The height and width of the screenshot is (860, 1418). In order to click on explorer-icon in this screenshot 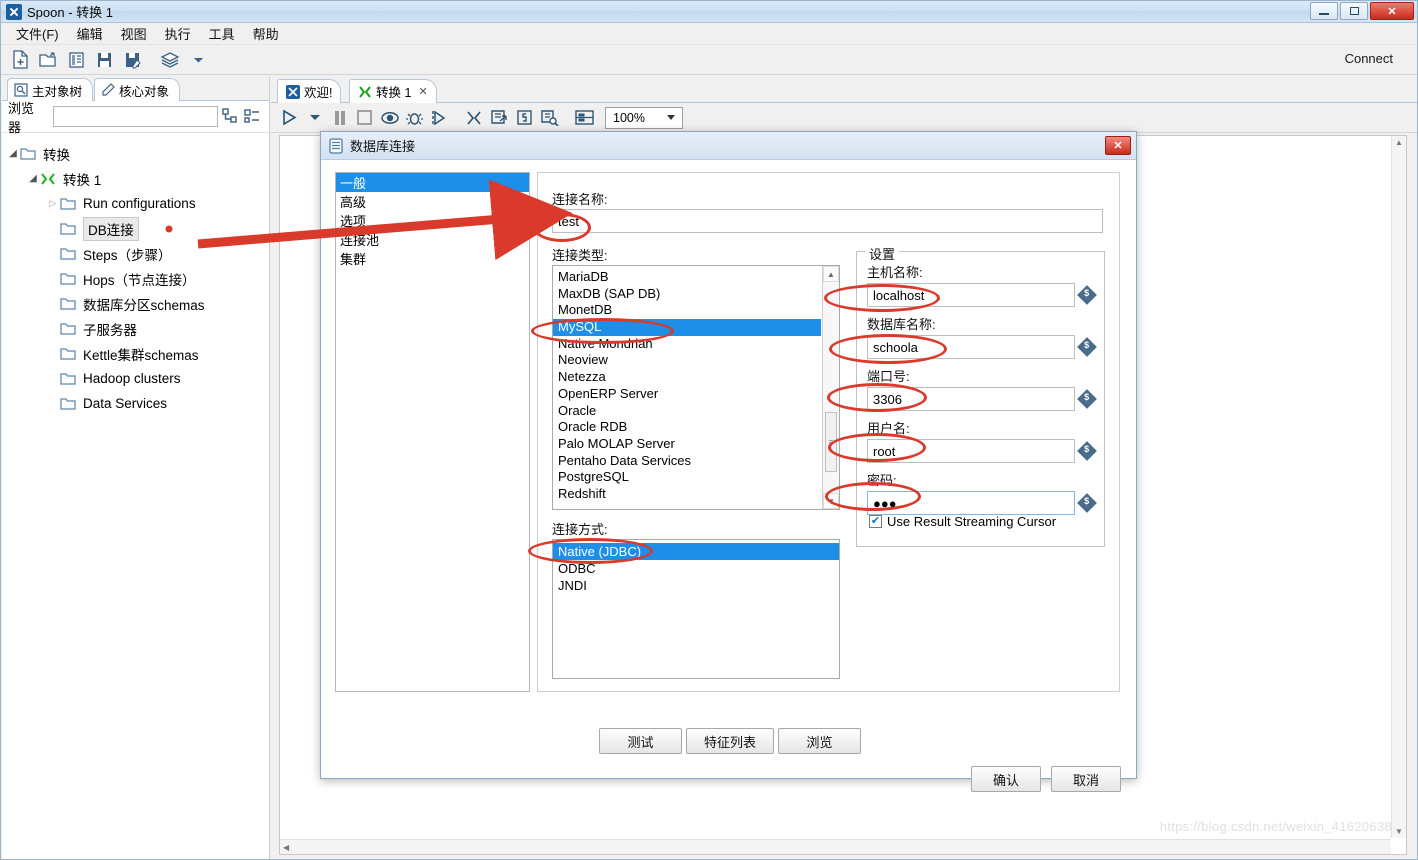, I will do `click(76, 60)`.